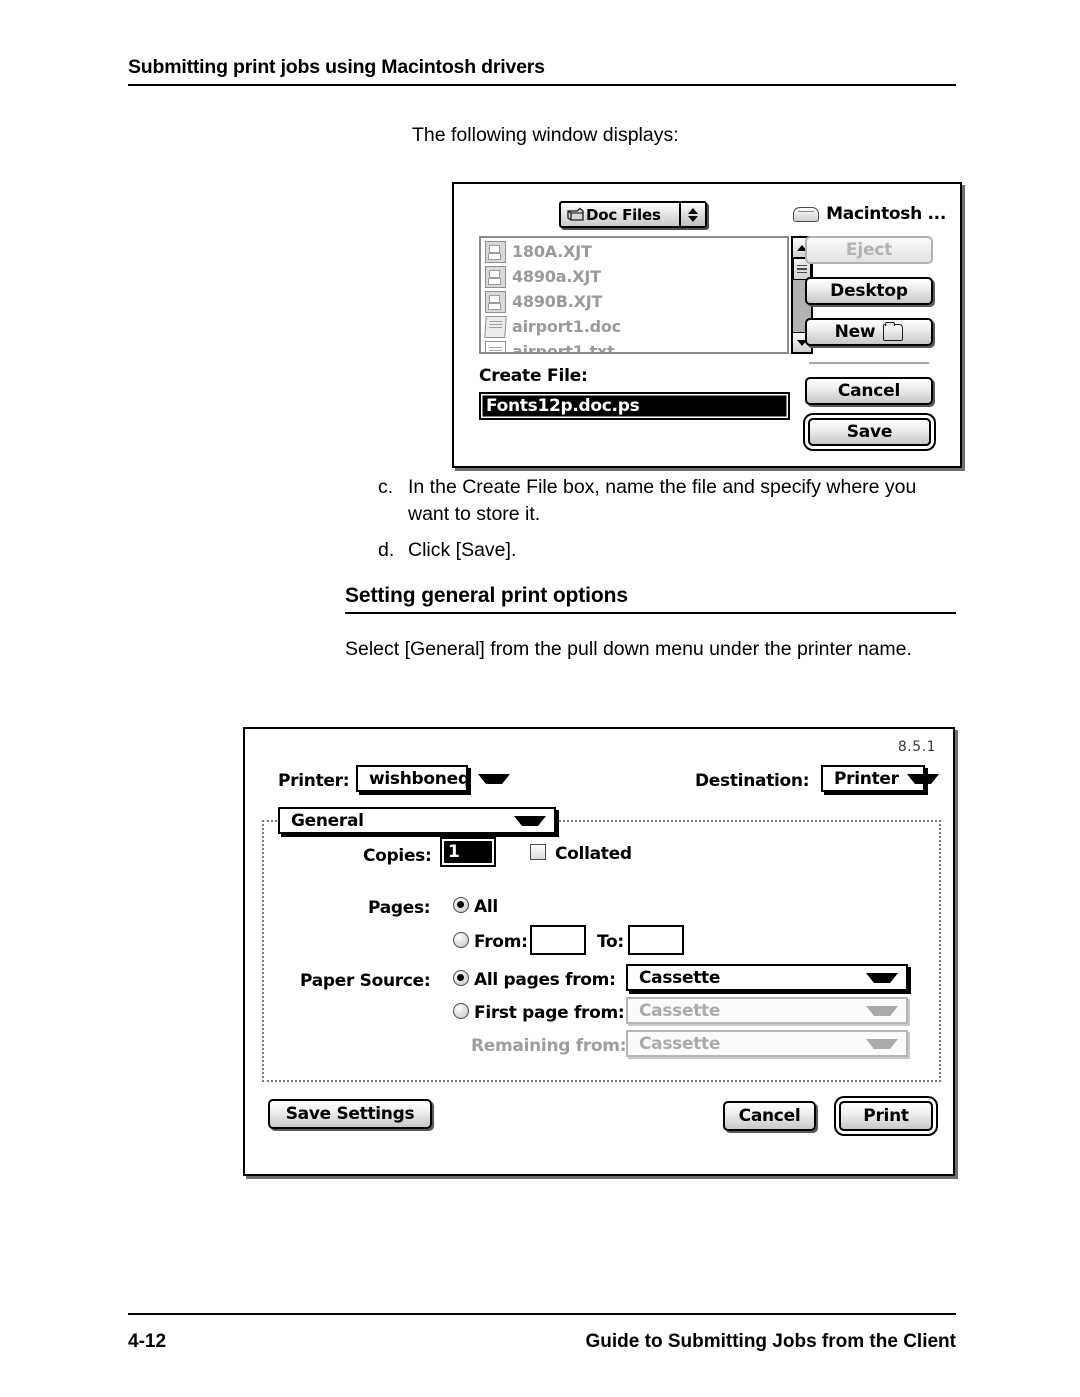 Image resolution: width=1080 pixels, height=1397 pixels. What do you see at coordinates (634, 346) in the screenshot?
I see `list-item: airport1.txt` at bounding box center [634, 346].